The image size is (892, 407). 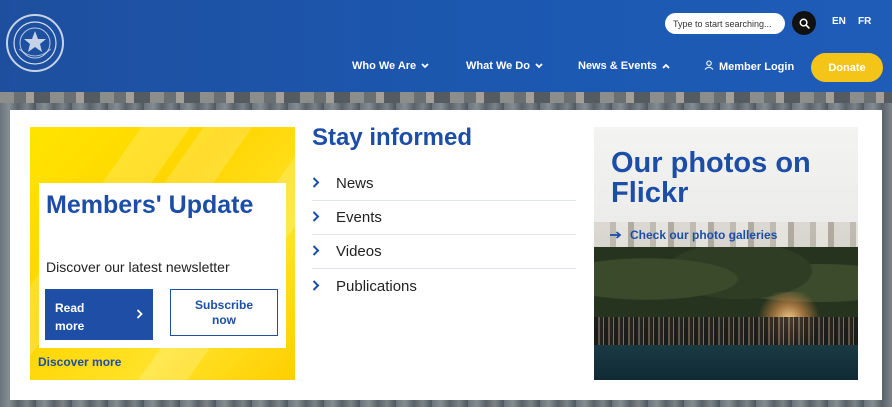 I want to click on member-login-link: Member Login, so click(x=749, y=66).